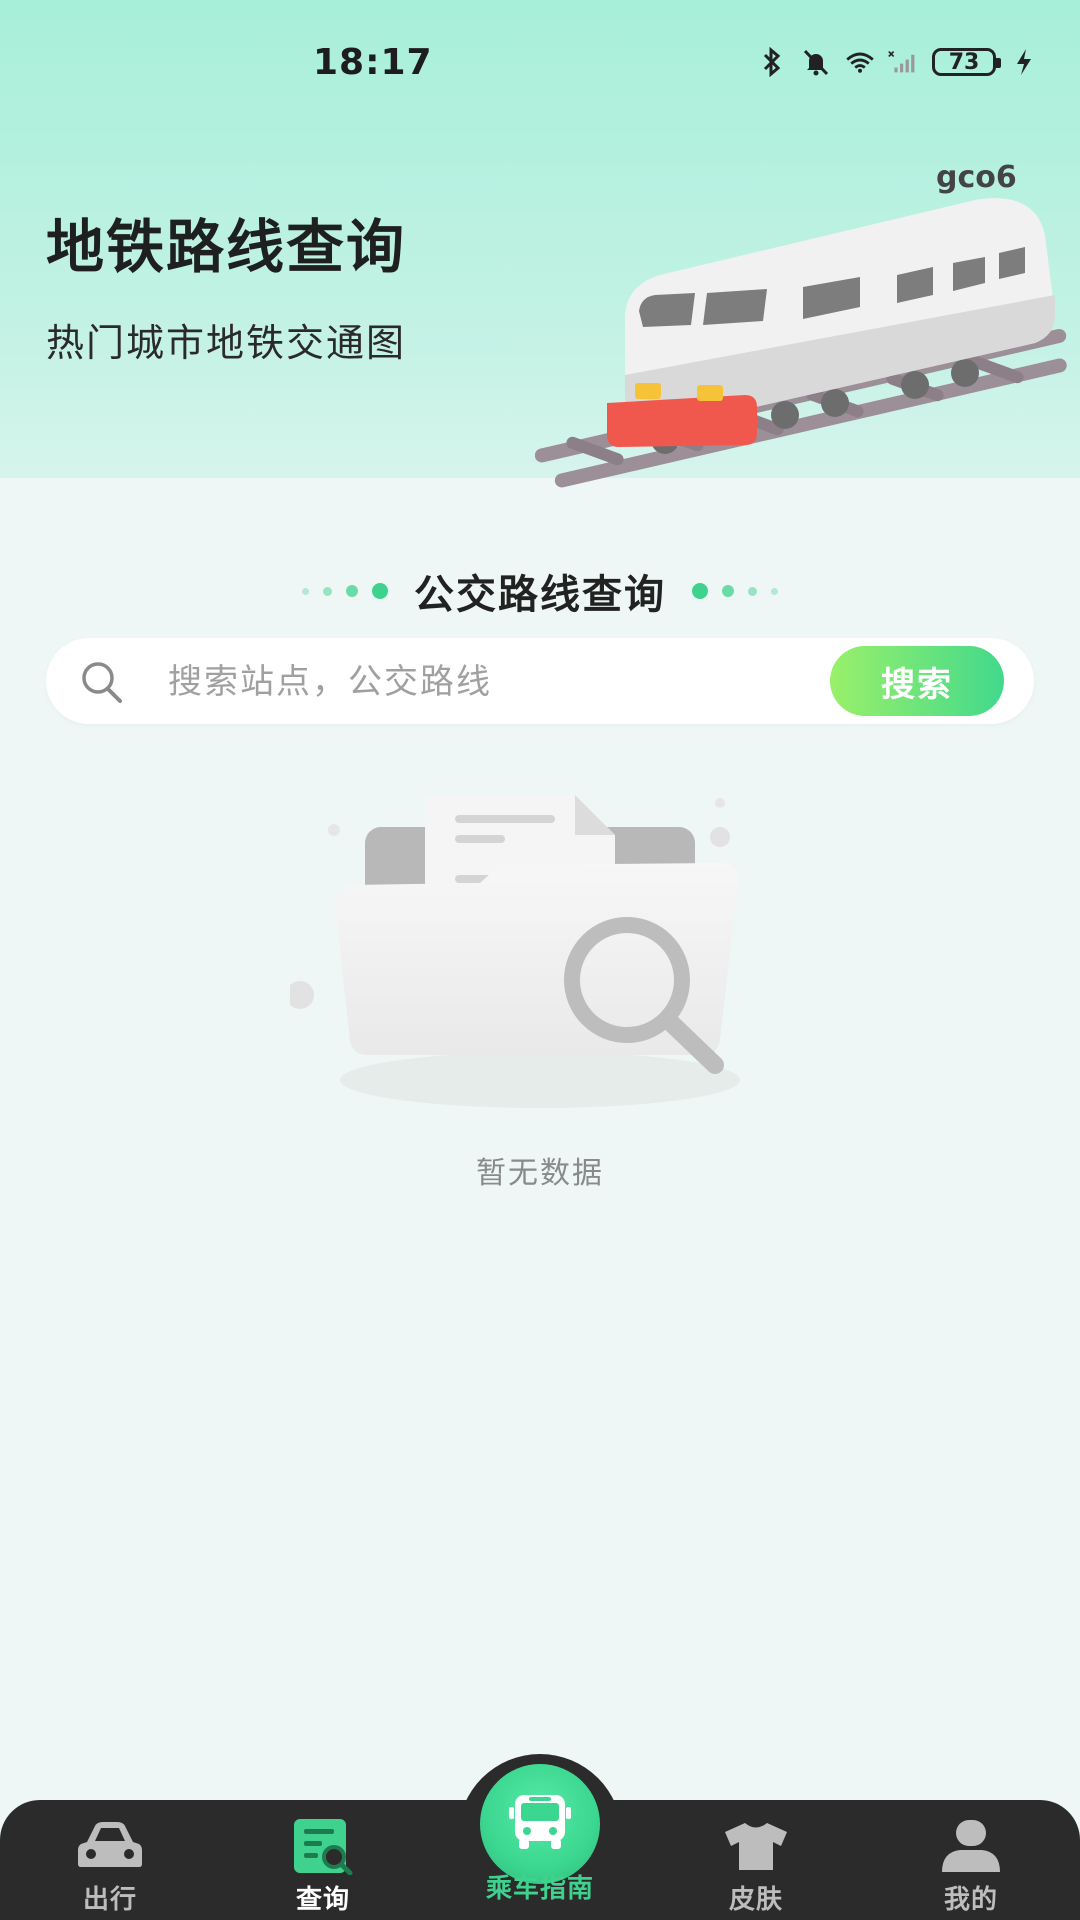 This screenshot has width=1080, height=1920. I want to click on search-bar: 搜索, so click(540, 681).